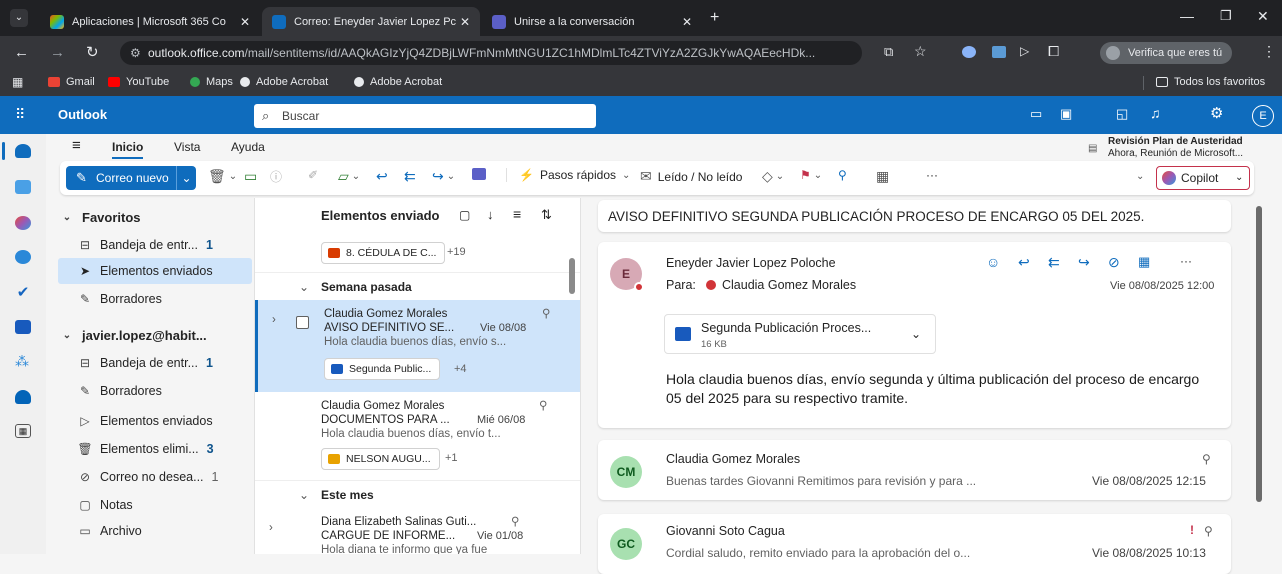 The image size is (1282, 574). What do you see at coordinates (1144, 262) in the screenshot?
I see `apps-grid-icon: ▦` at bounding box center [1144, 262].